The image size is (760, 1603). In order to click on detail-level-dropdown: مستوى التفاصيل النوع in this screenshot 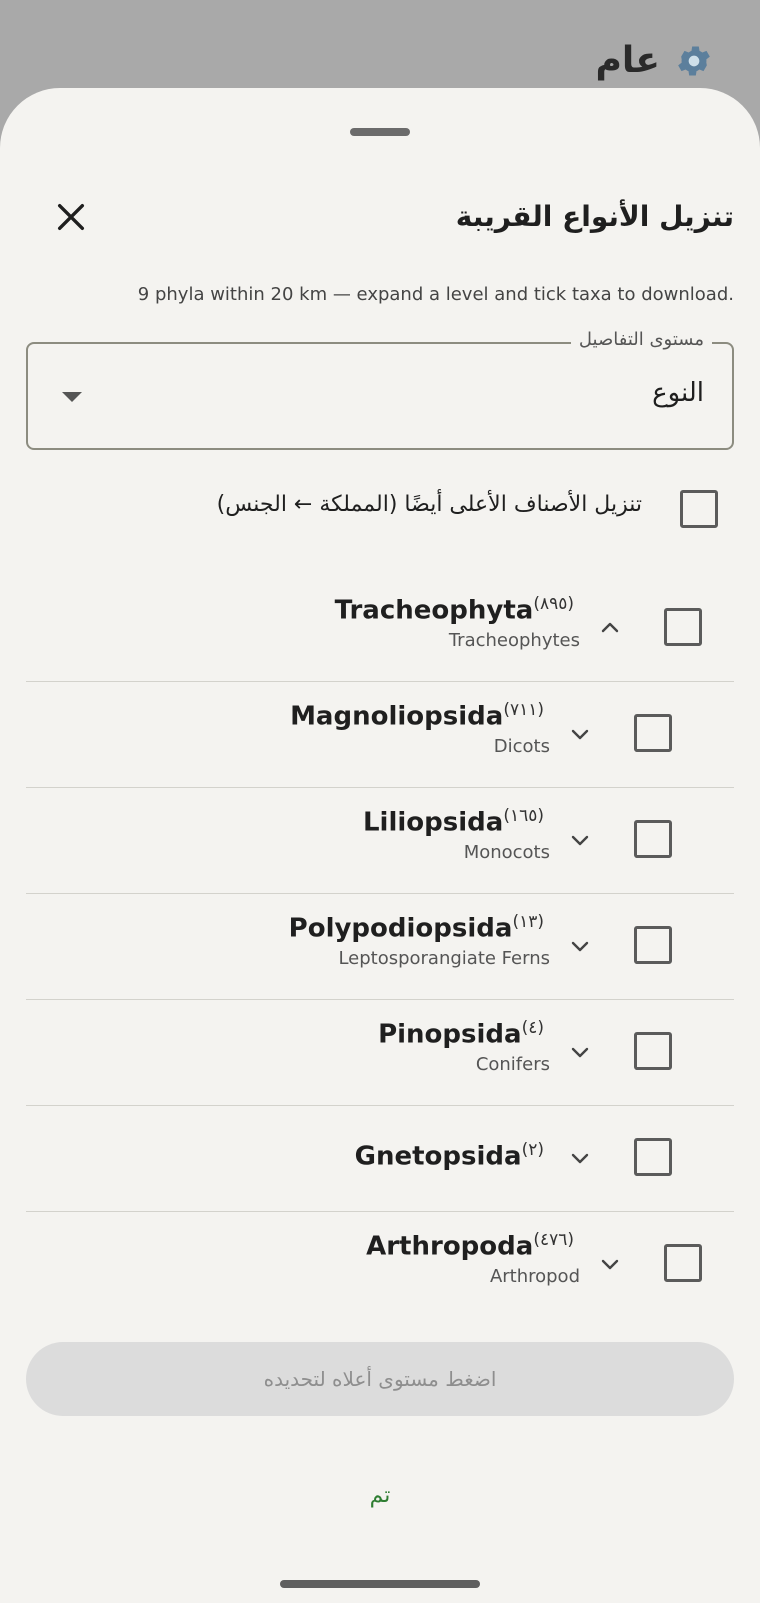, I will do `click(380, 389)`.